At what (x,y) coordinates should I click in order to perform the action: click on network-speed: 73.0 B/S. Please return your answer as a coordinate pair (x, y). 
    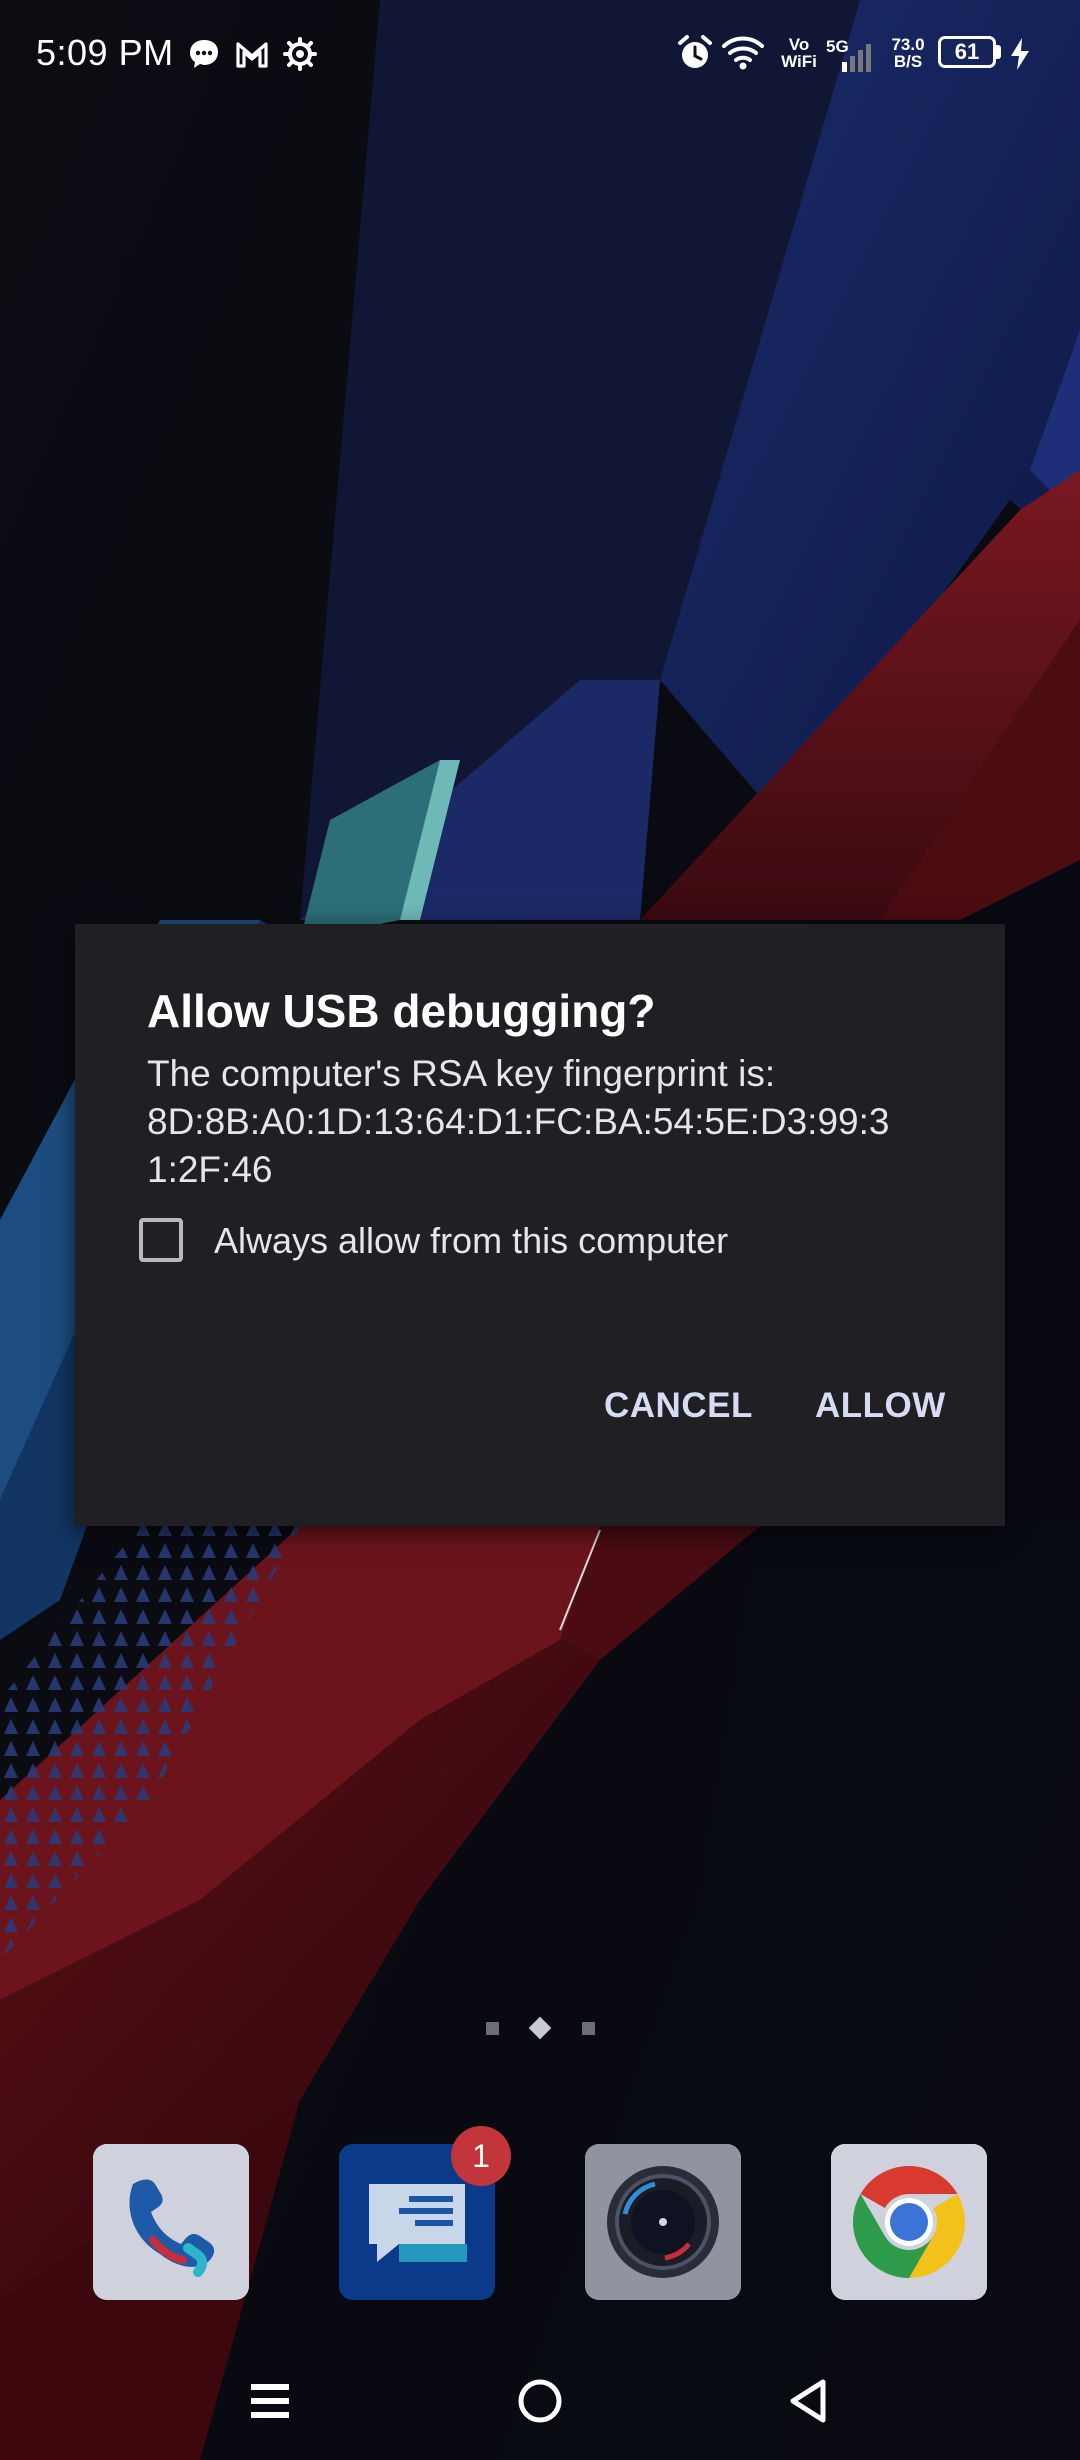
    Looking at the image, I should click on (908, 53).